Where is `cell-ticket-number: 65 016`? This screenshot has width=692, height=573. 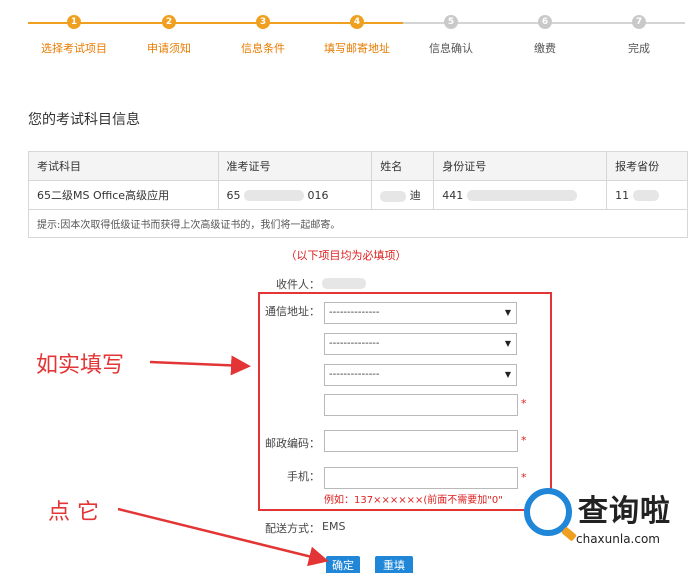 cell-ticket-number: 65 016 is located at coordinates (295, 195).